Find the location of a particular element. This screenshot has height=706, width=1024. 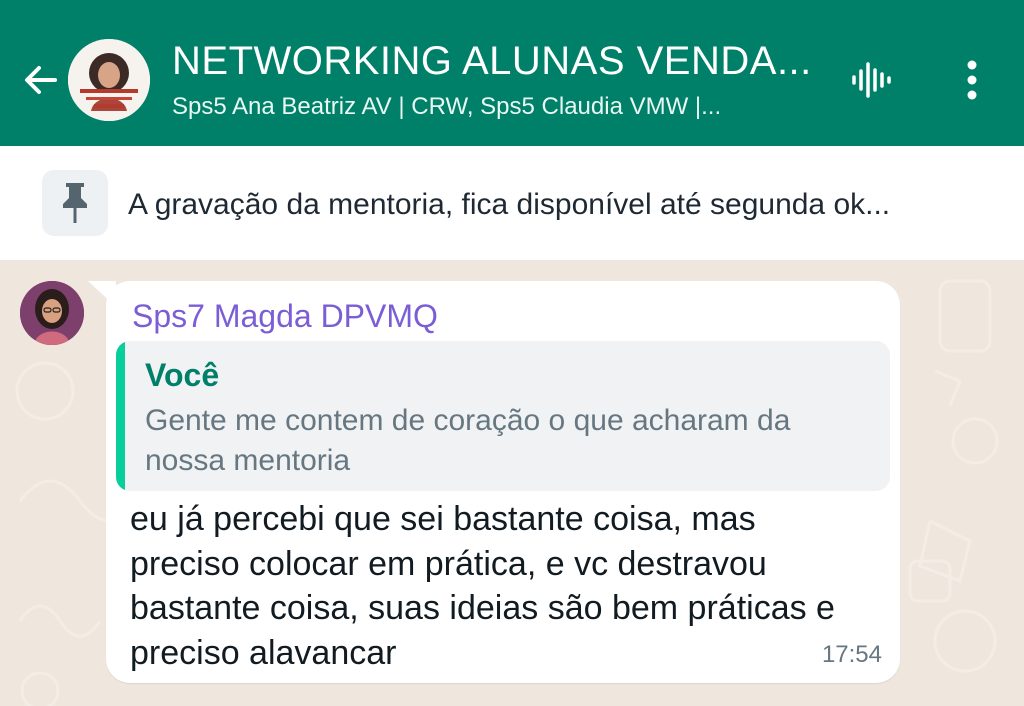

voice-chat-button is located at coordinates (872, 80).